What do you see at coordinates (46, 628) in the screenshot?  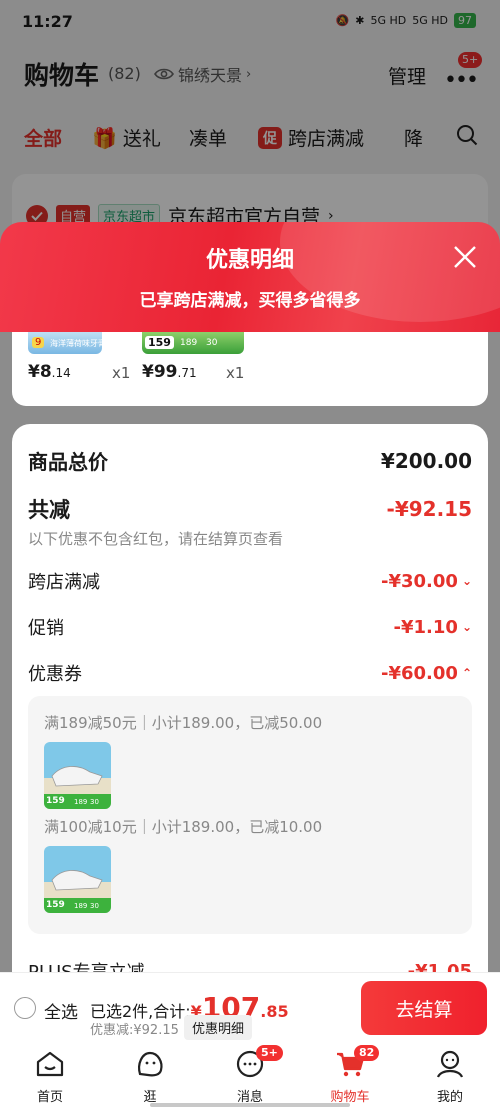 I see `discount-label: 促销` at bounding box center [46, 628].